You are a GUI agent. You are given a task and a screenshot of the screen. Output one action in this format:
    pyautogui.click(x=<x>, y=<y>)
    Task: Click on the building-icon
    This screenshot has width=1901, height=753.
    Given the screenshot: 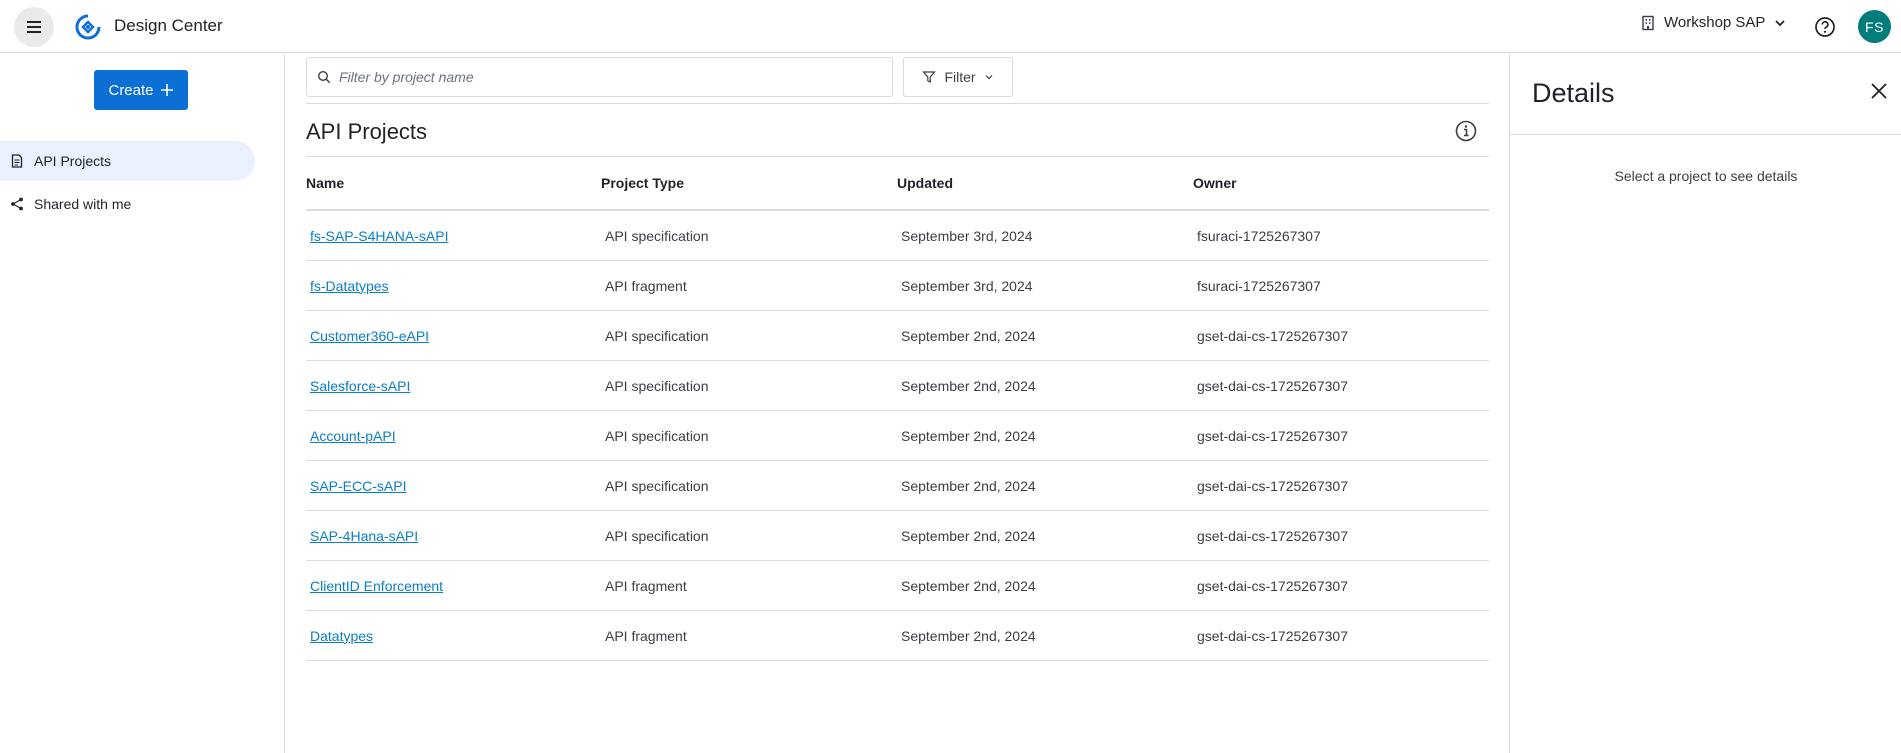 What is the action you would take?
    pyautogui.click(x=1648, y=22)
    